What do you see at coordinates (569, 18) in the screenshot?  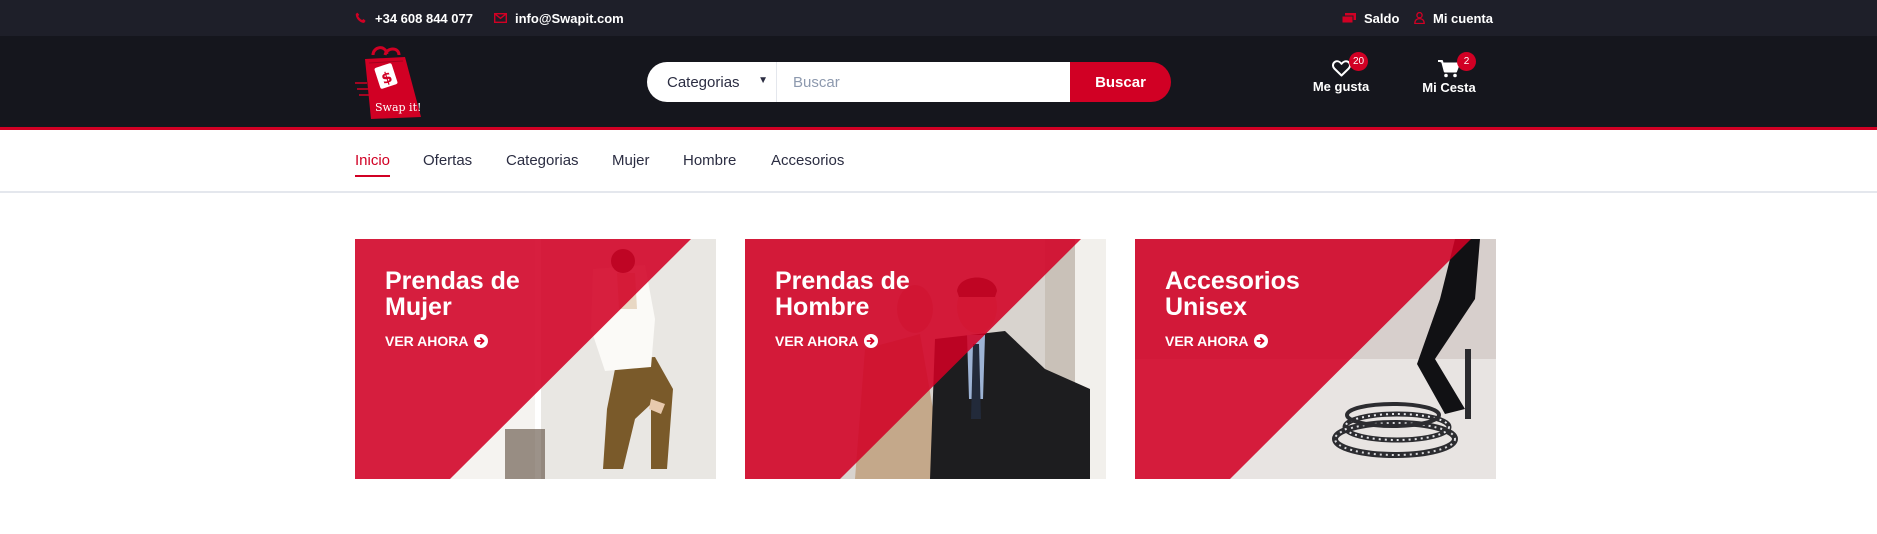 I see `email-address: info@Swapit.com` at bounding box center [569, 18].